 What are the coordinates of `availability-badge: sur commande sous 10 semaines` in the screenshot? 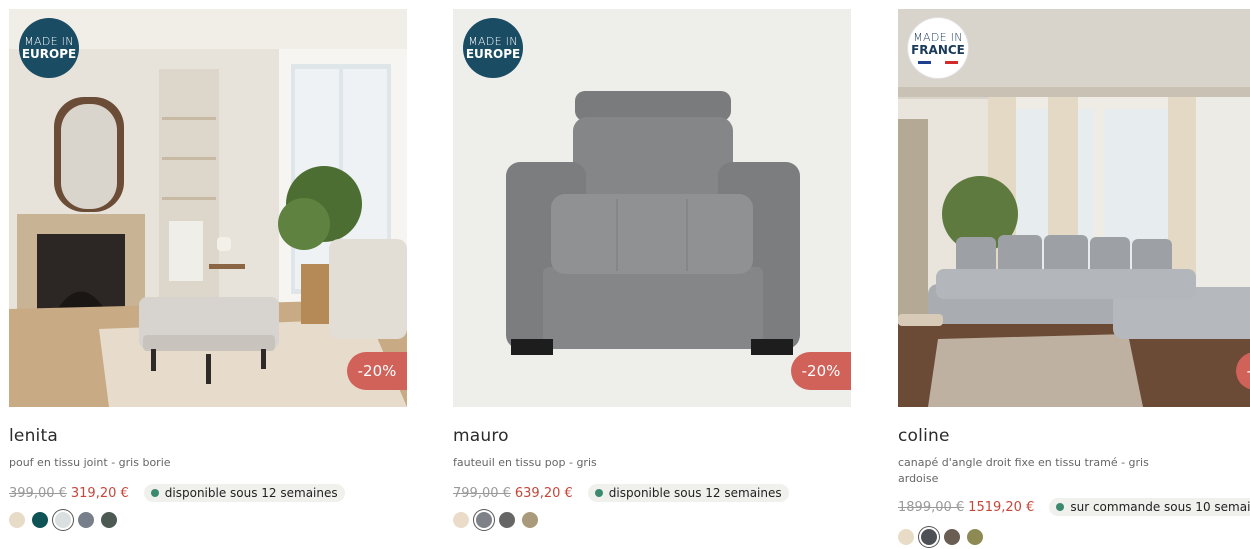 It's located at (1149, 507).